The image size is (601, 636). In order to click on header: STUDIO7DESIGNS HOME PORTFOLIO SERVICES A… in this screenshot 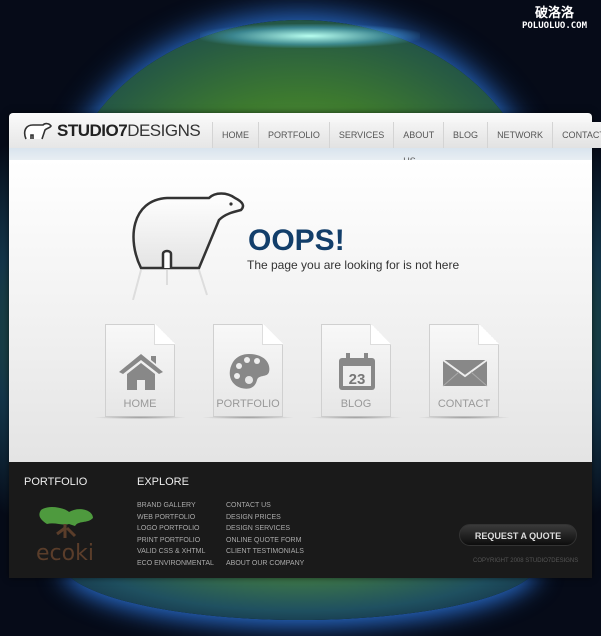, I will do `click(305, 139)`.